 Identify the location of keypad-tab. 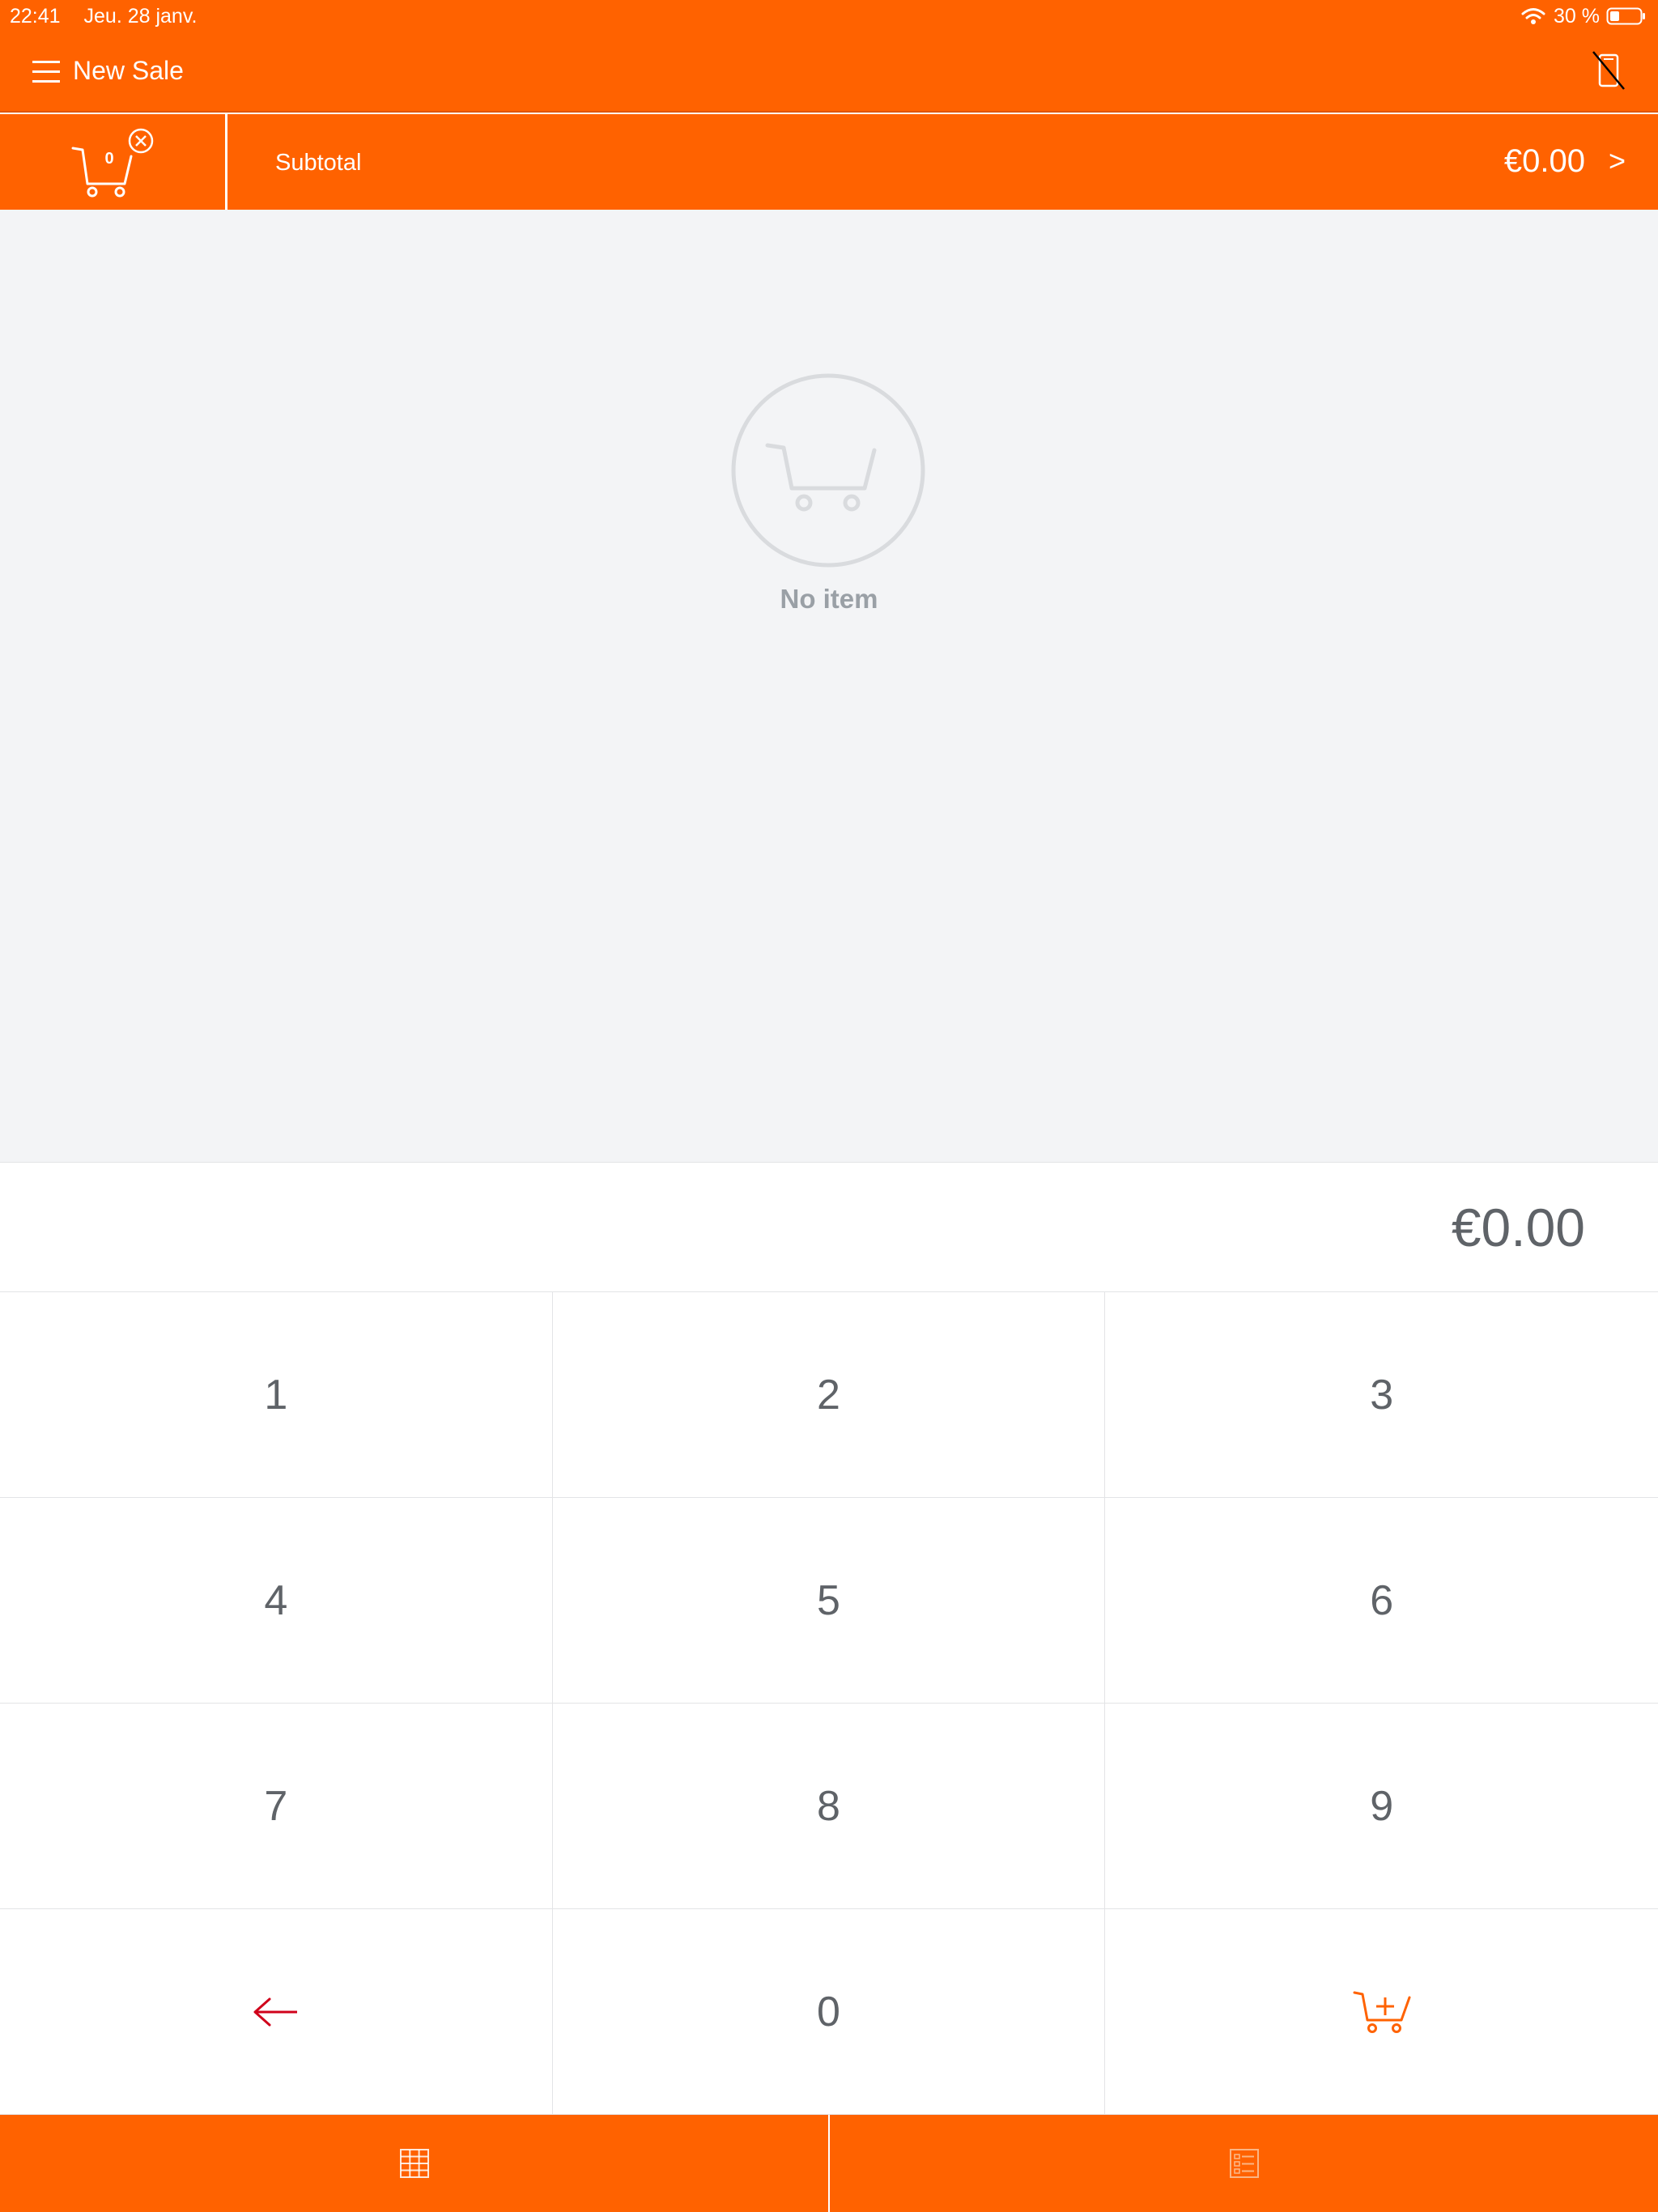
(414, 2164).